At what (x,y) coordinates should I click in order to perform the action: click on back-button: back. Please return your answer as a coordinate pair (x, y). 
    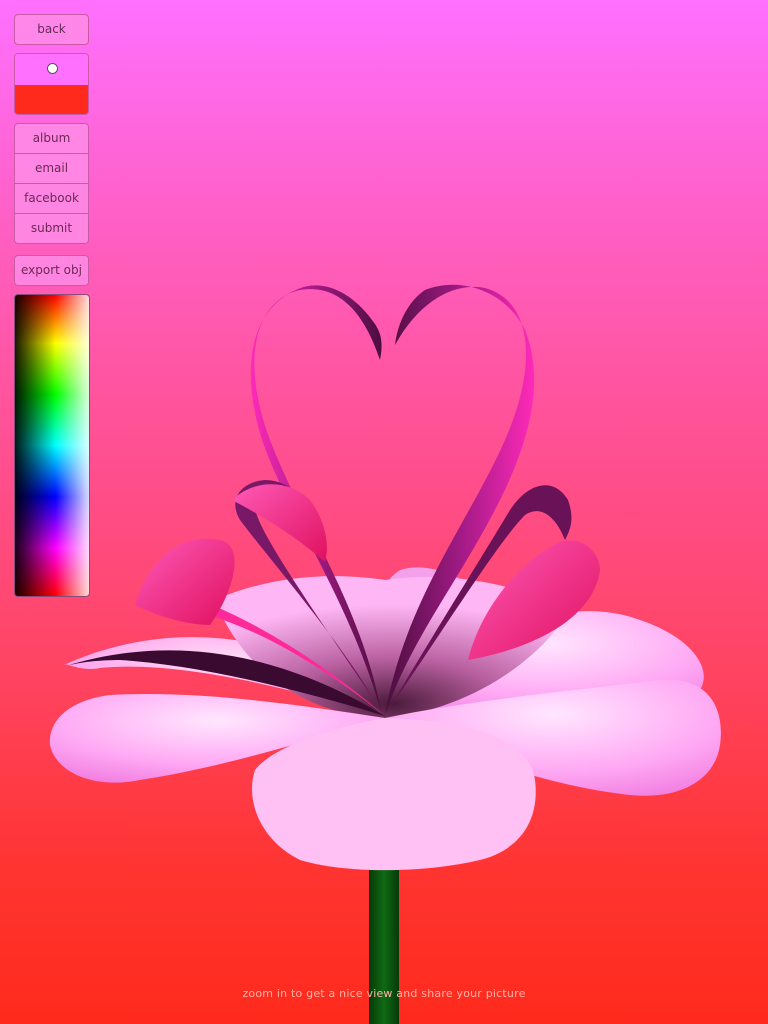
    Looking at the image, I should click on (51, 29).